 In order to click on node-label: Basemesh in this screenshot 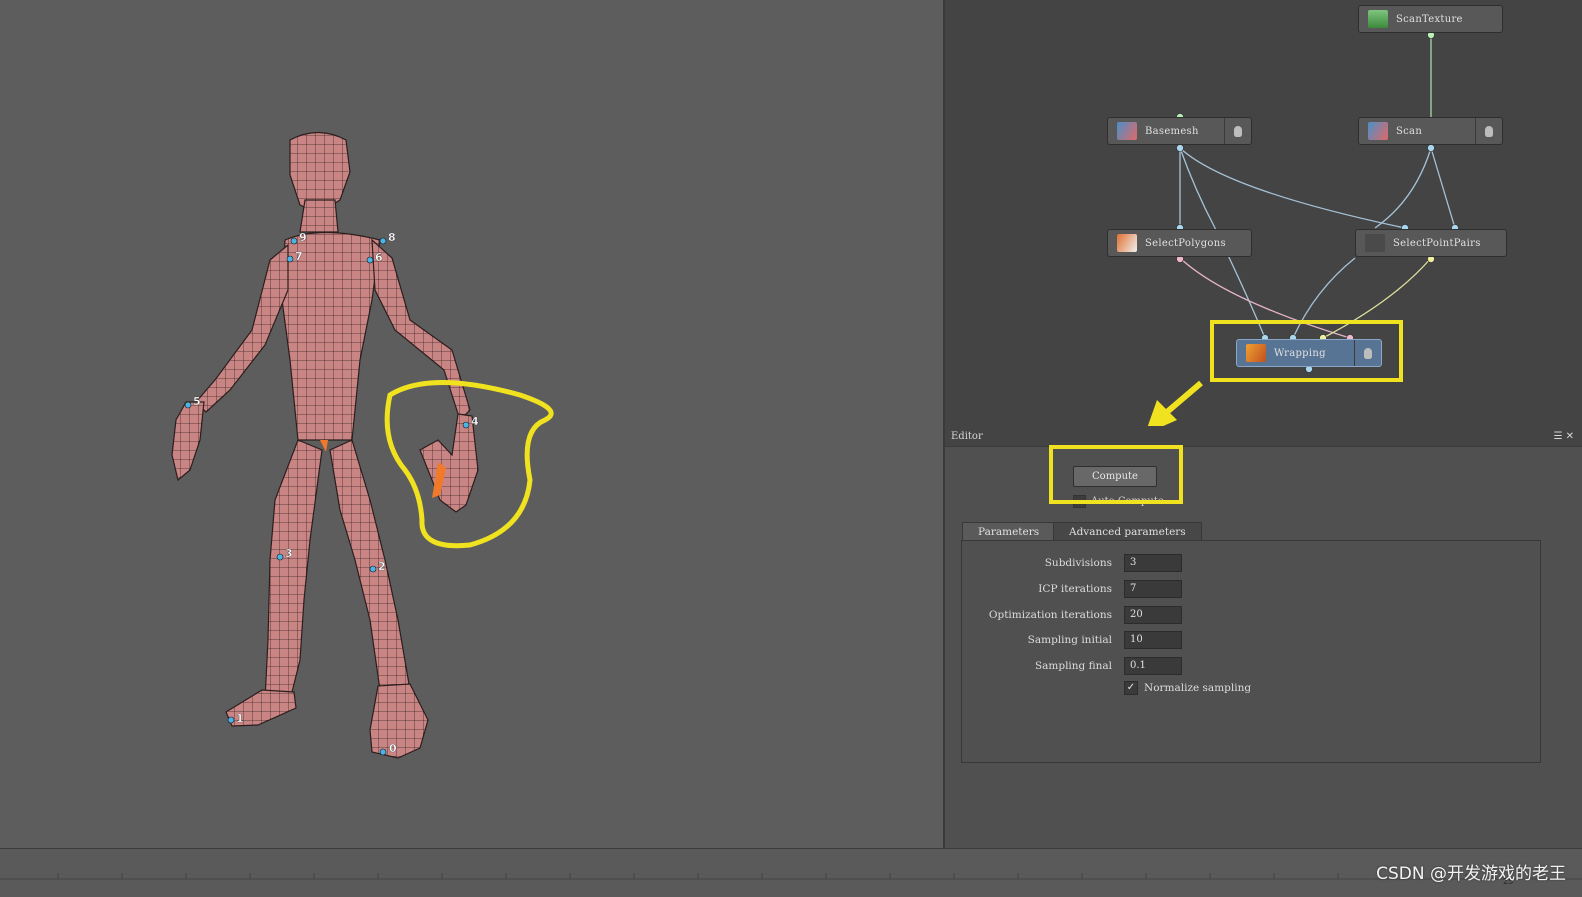, I will do `click(1172, 131)`.